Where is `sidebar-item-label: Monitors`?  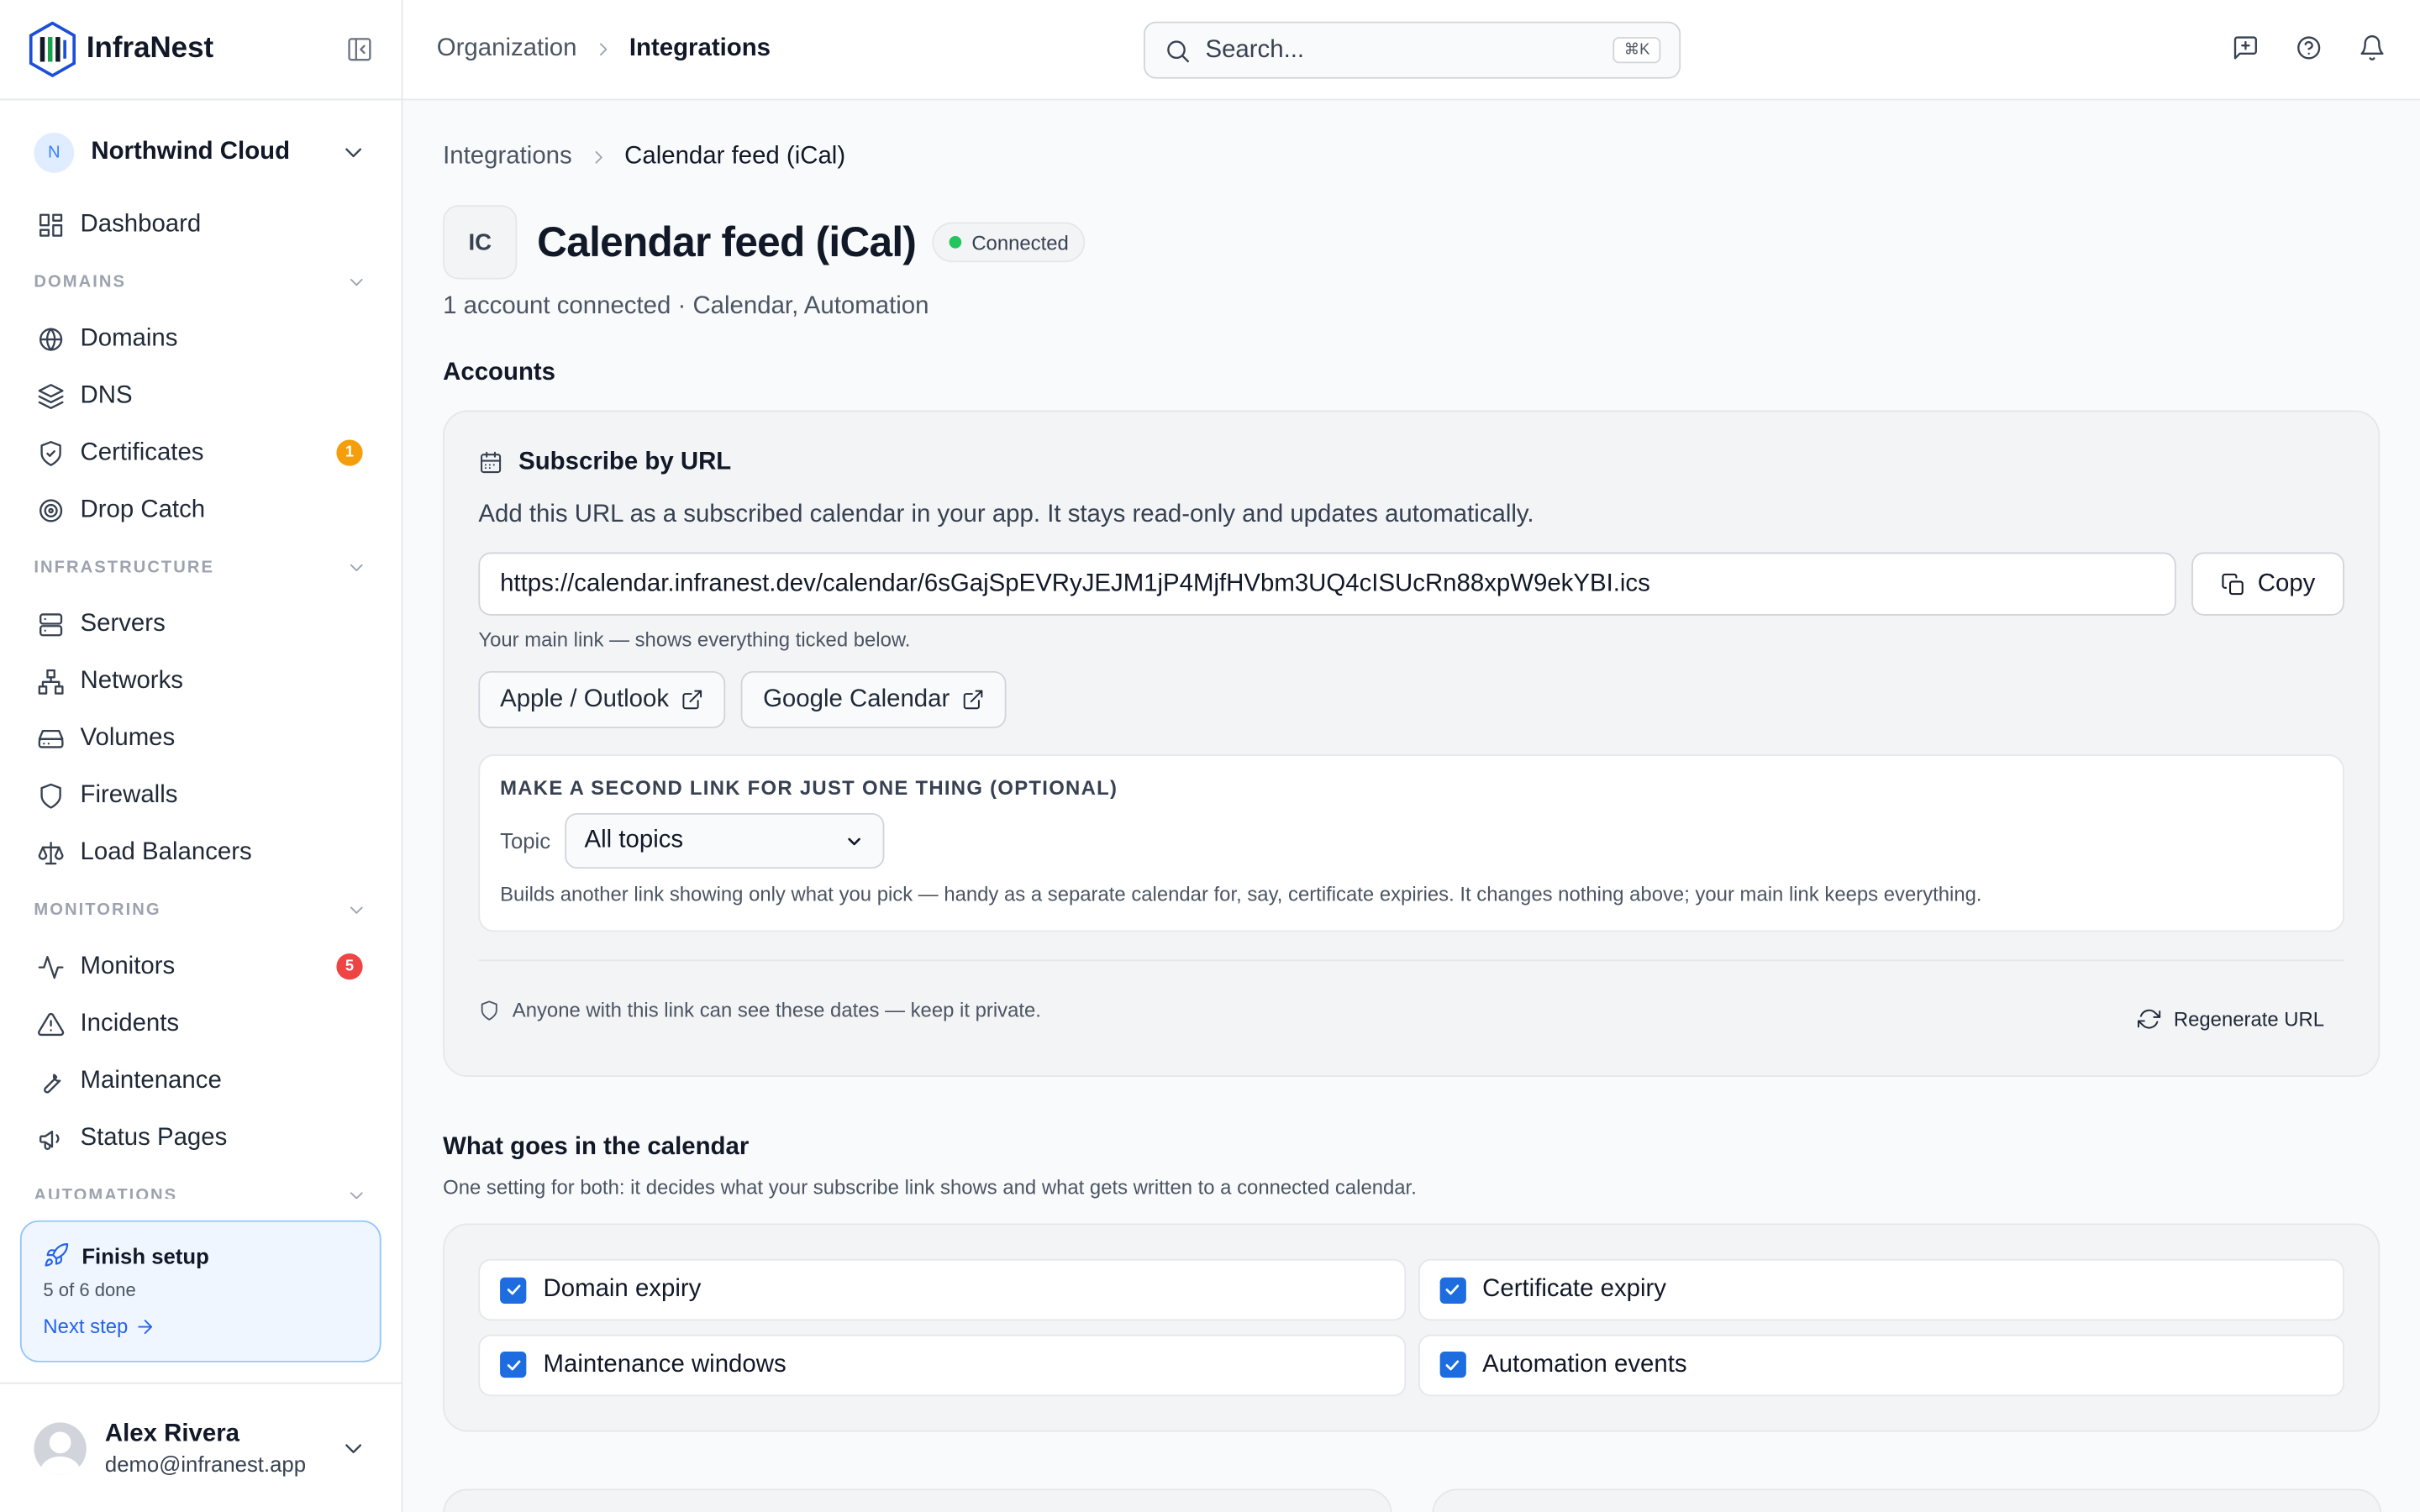
sidebar-item-label: Monitors is located at coordinates (128, 966).